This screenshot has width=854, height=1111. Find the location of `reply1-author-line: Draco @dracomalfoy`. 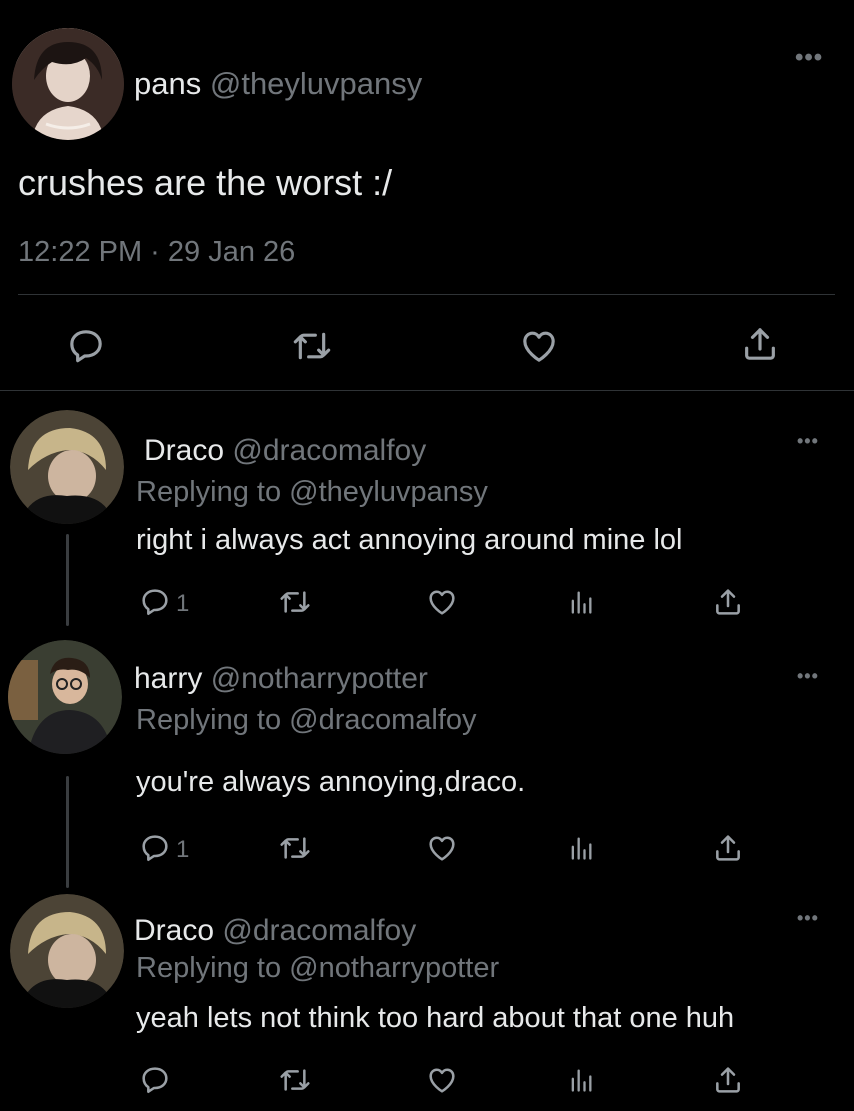

reply1-author-line: Draco @dracomalfoy is located at coordinates (285, 451).